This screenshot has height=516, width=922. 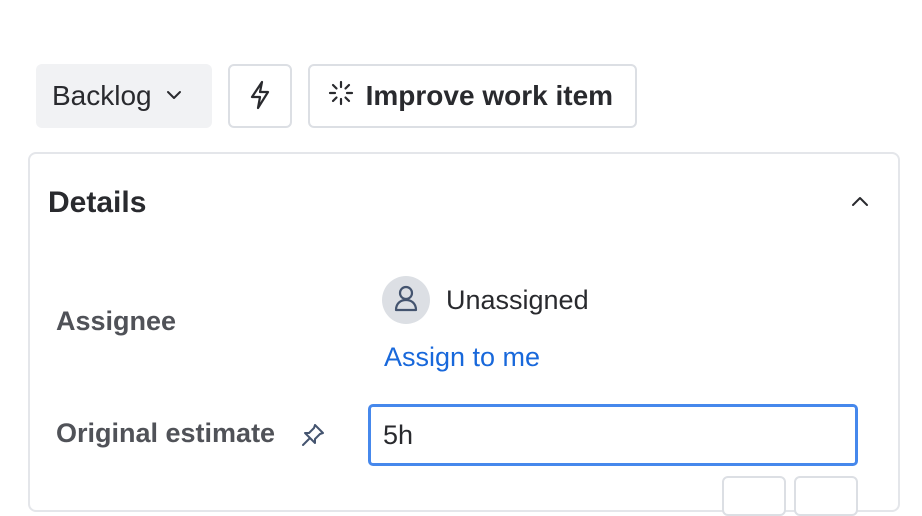 I want to click on improve-work-item-button: Improve work item, so click(x=472, y=96).